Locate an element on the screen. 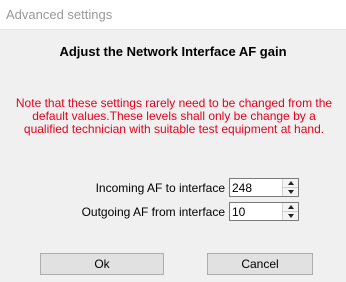  title-bar: Advanced settings is located at coordinates (173, 15).